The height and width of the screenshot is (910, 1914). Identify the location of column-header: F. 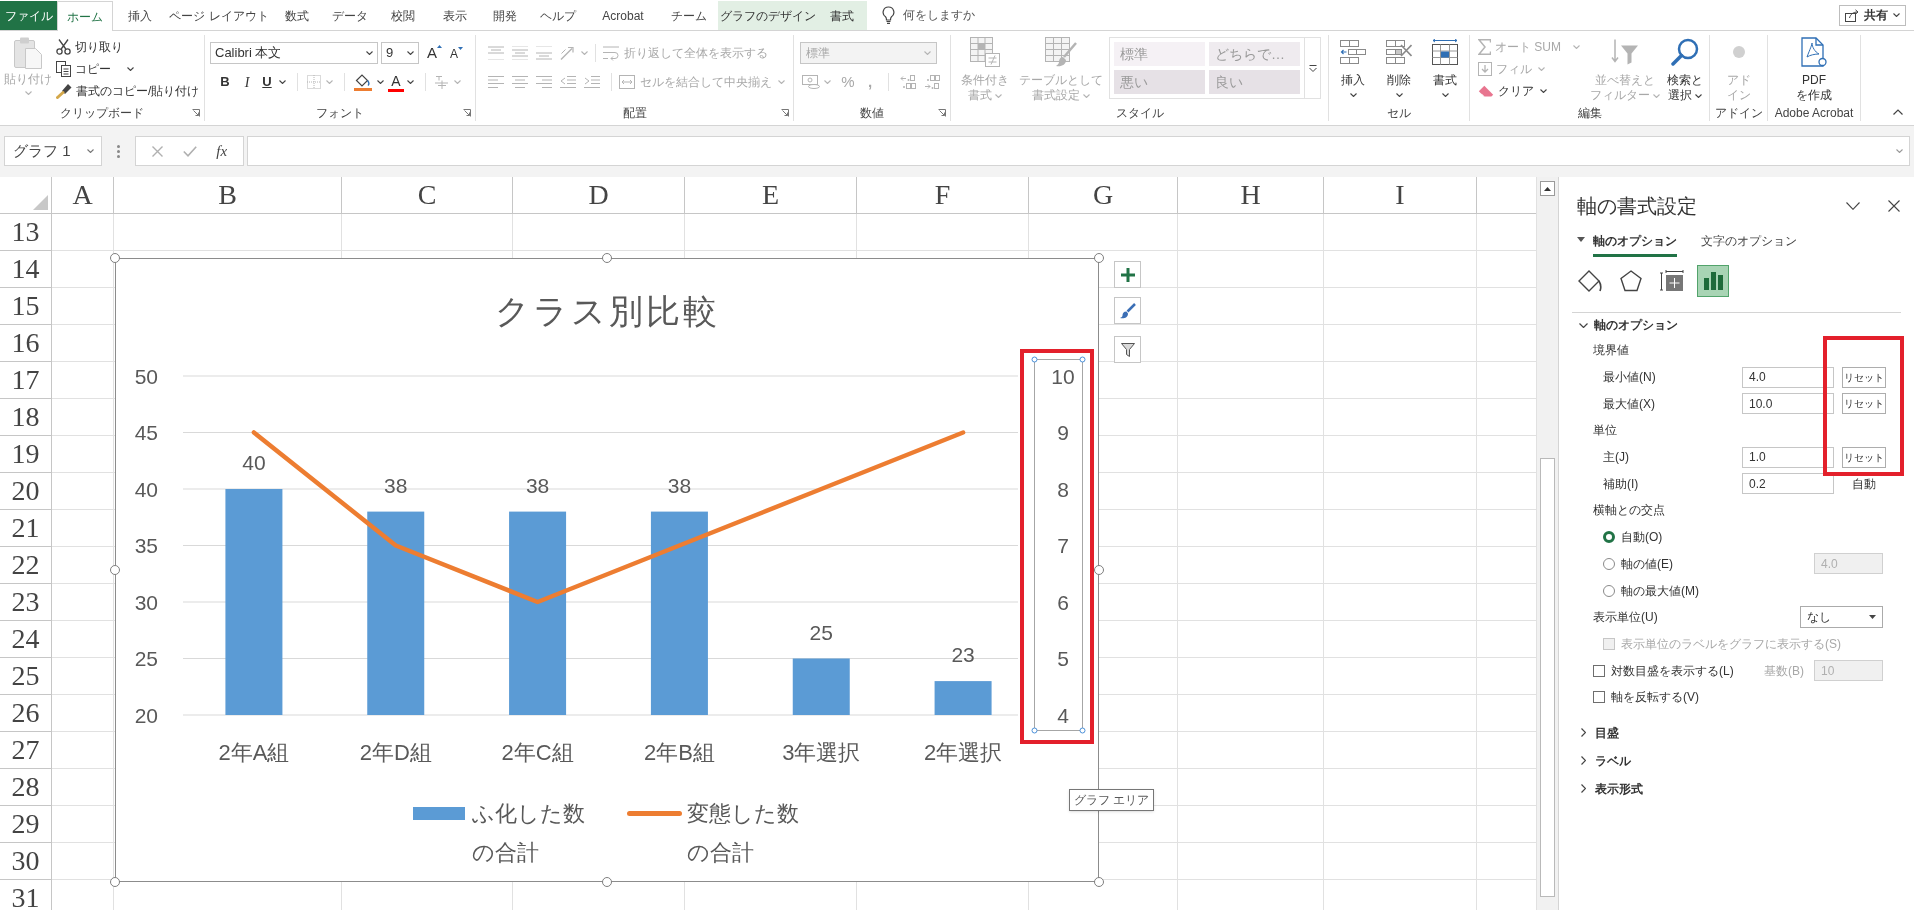
(943, 195).